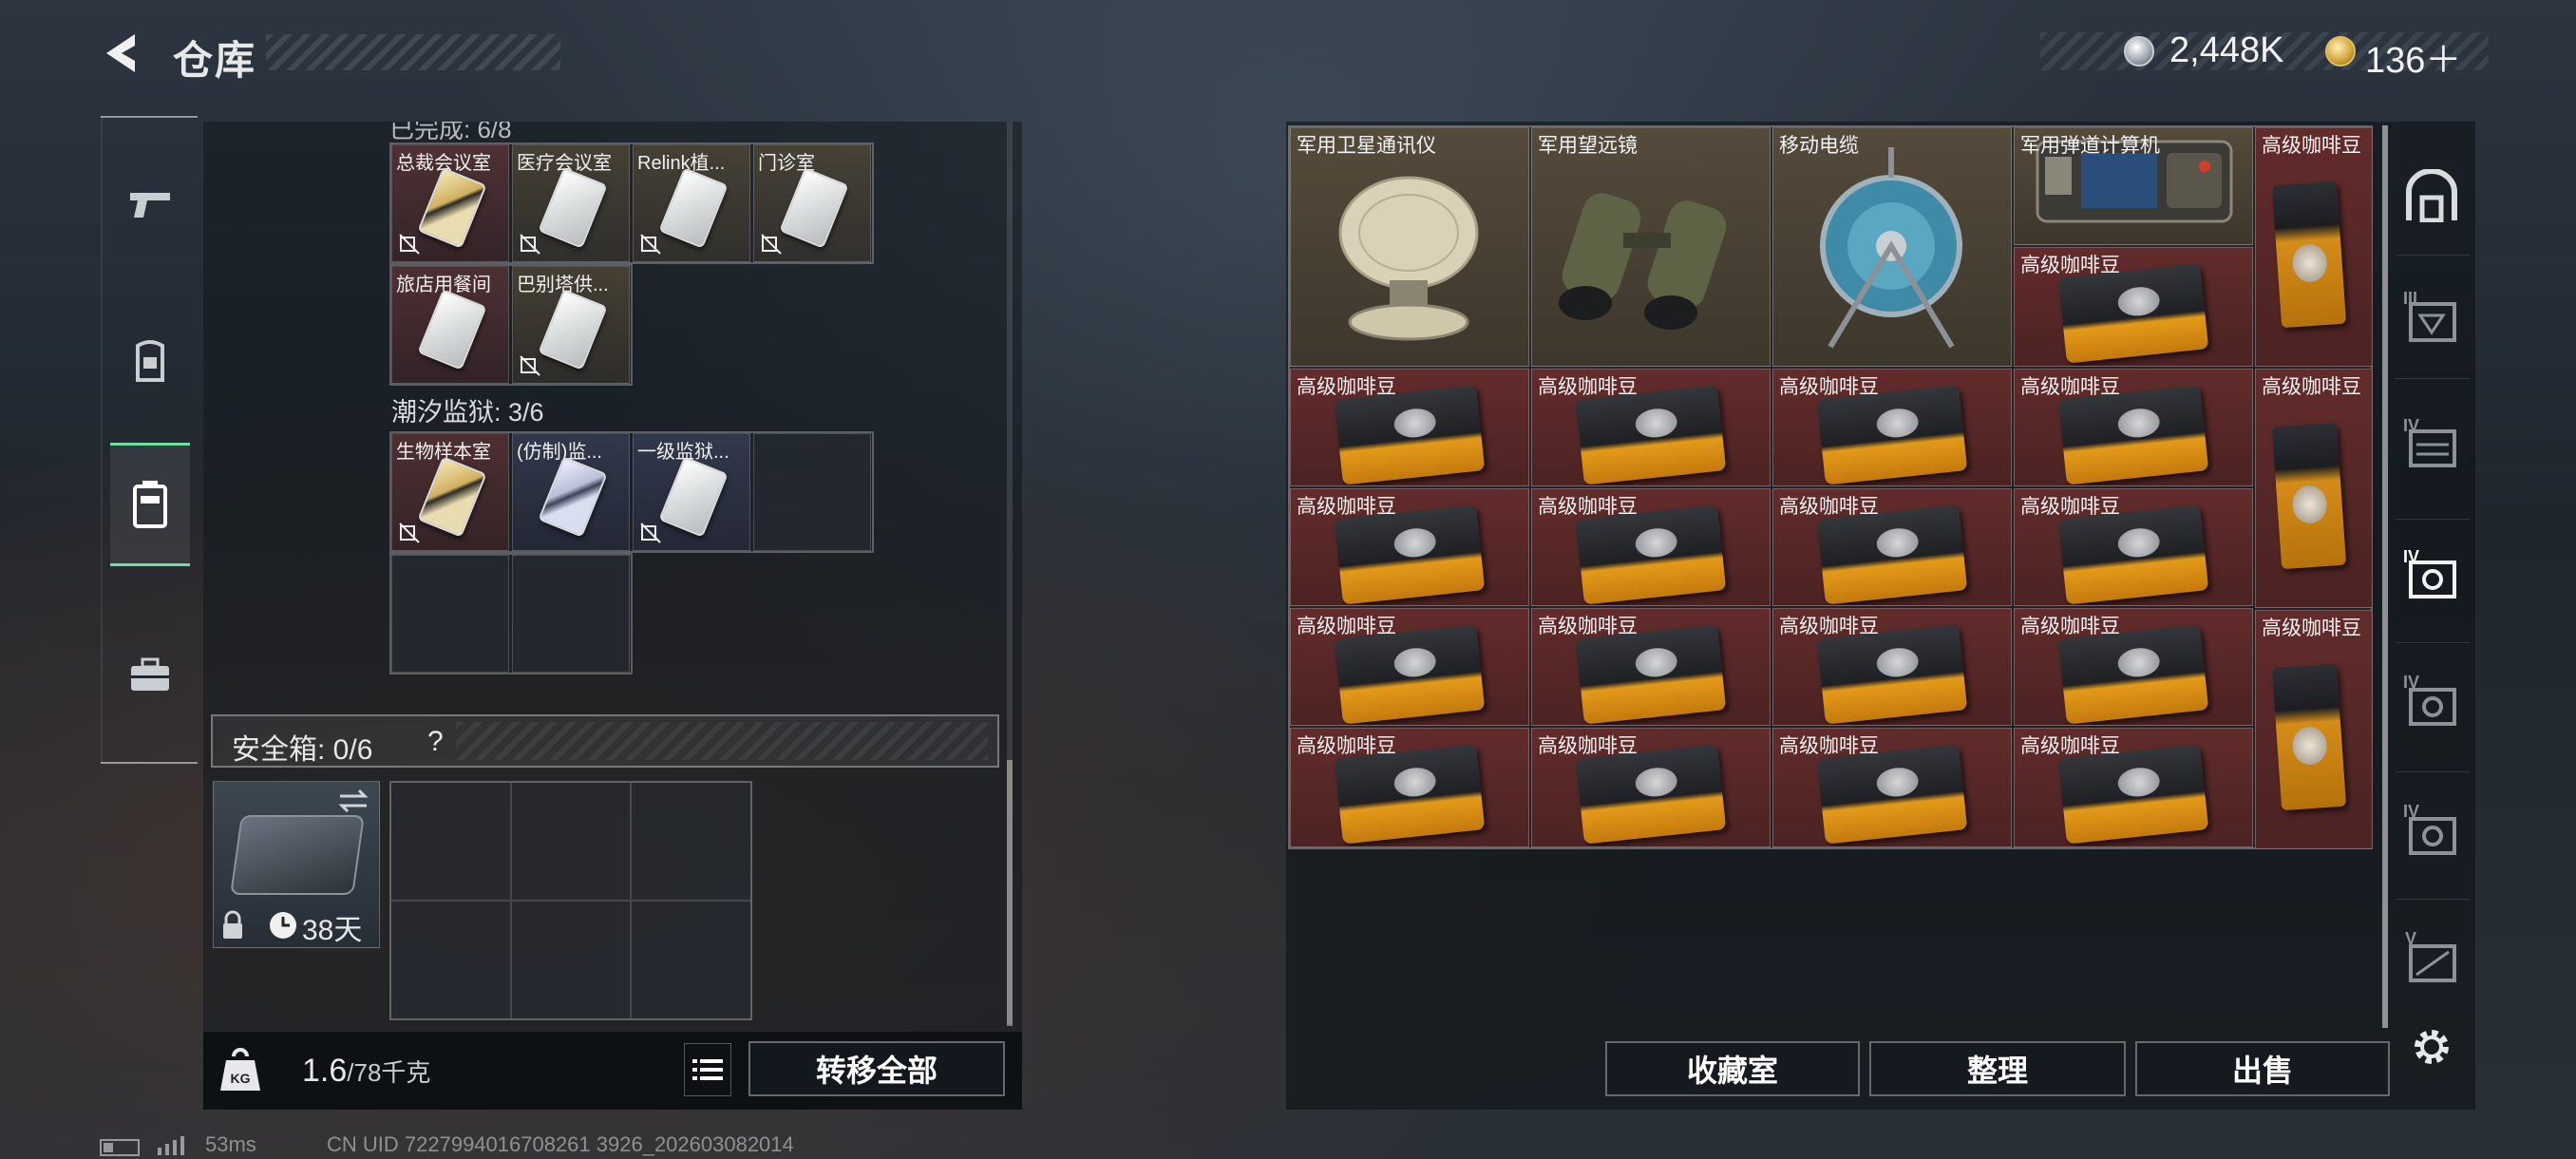 This screenshot has width=2576, height=1159. Describe the element at coordinates (2432, 959) in the screenshot. I see `warehouse-tab-6: V` at that location.